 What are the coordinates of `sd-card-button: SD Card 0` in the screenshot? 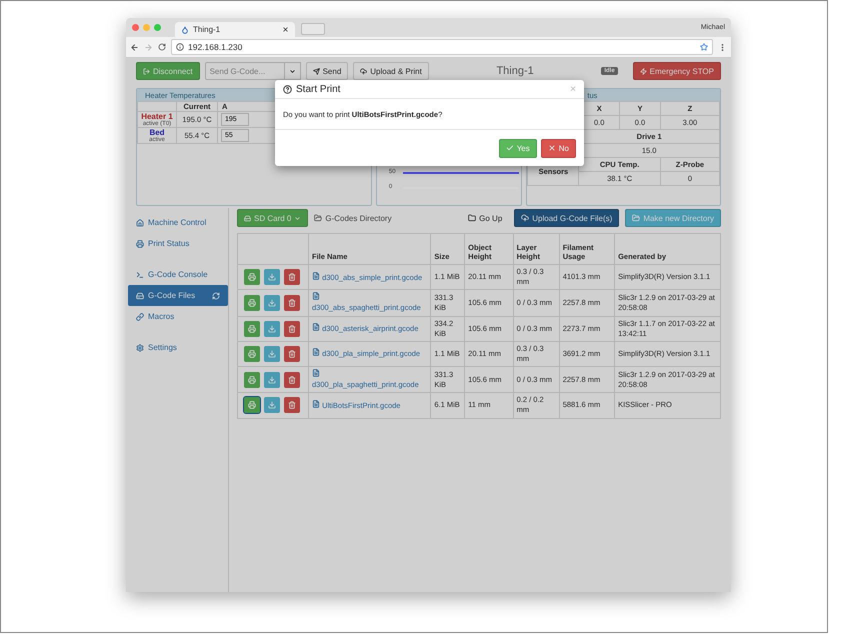 It's located at (272, 218).